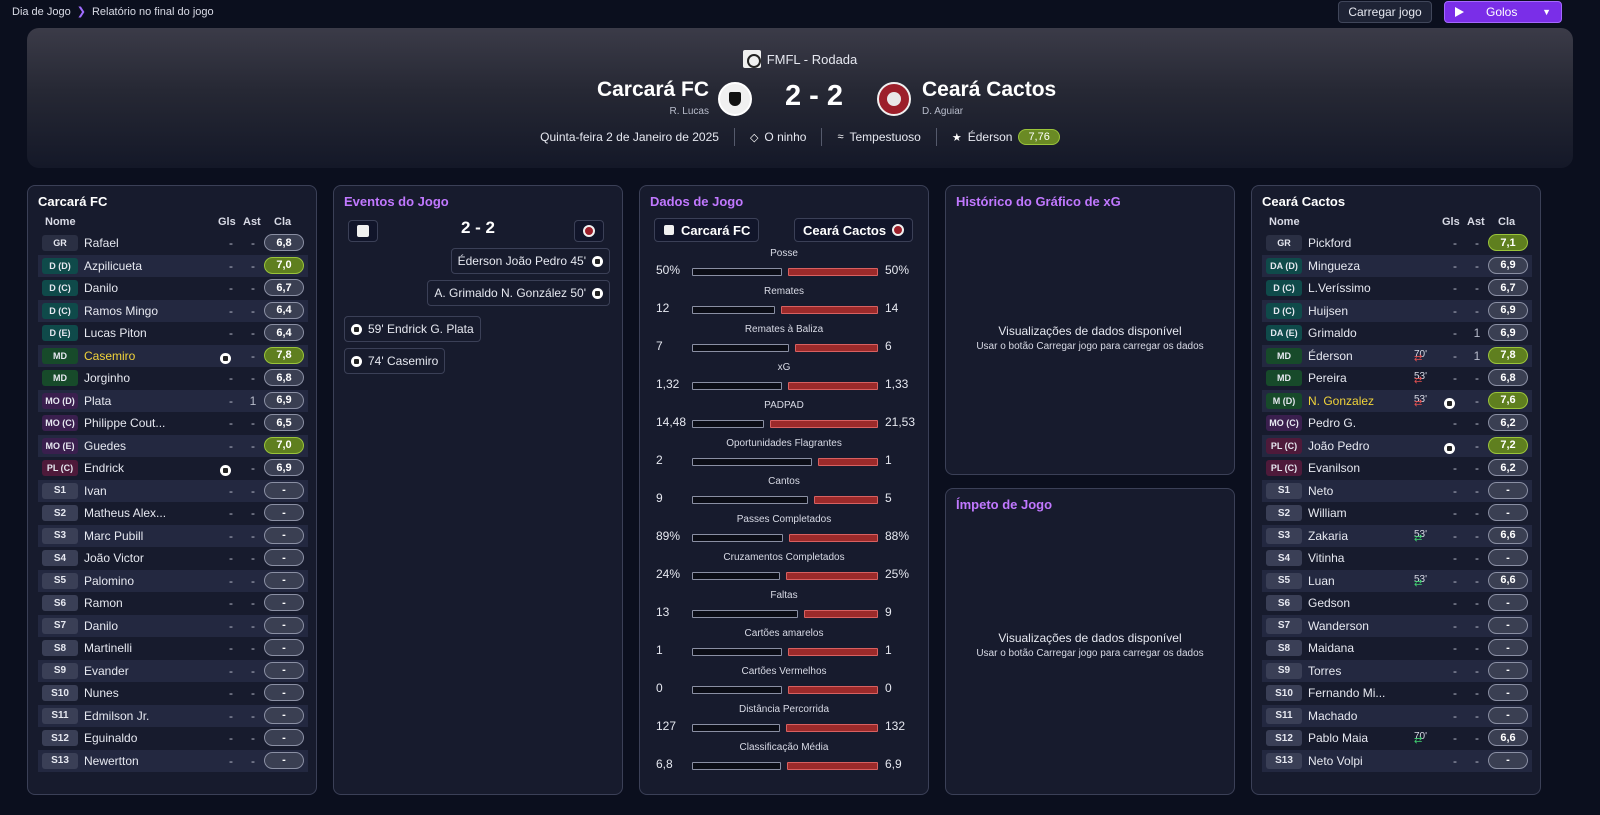  Describe the element at coordinates (518, 293) in the screenshot. I see `match-event: A. Grimaldo N. González 50'` at that location.